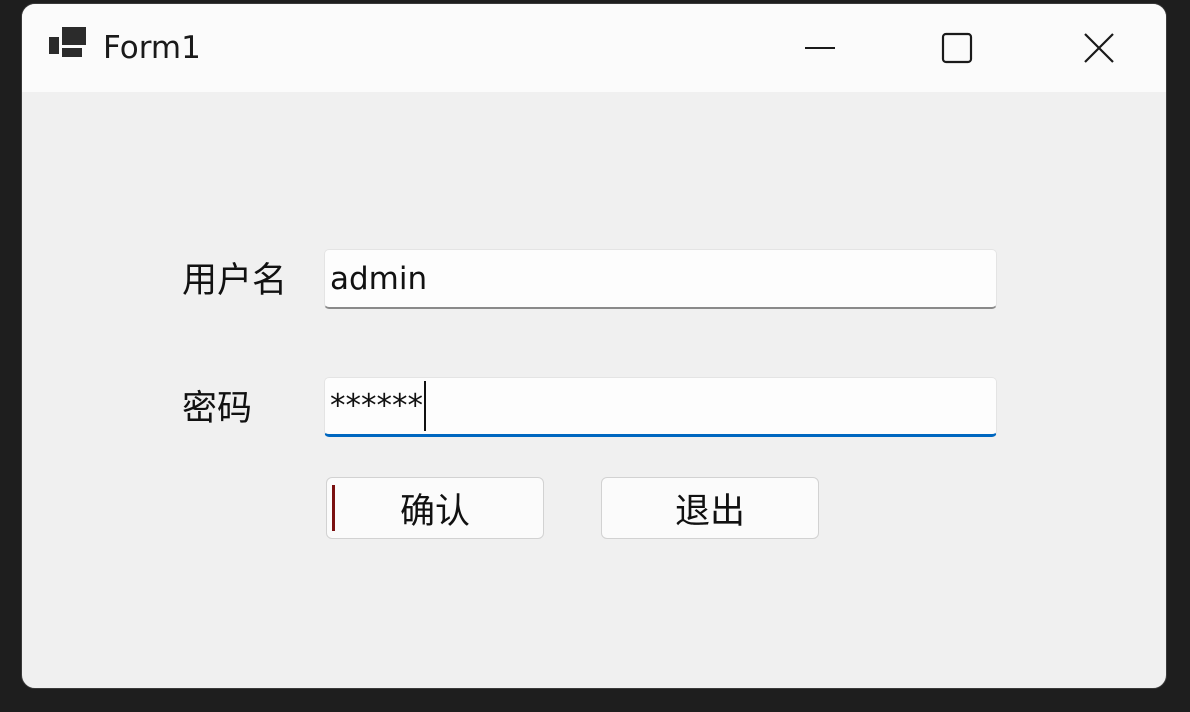  I want to click on title-bar: Form1, so click(594, 48).